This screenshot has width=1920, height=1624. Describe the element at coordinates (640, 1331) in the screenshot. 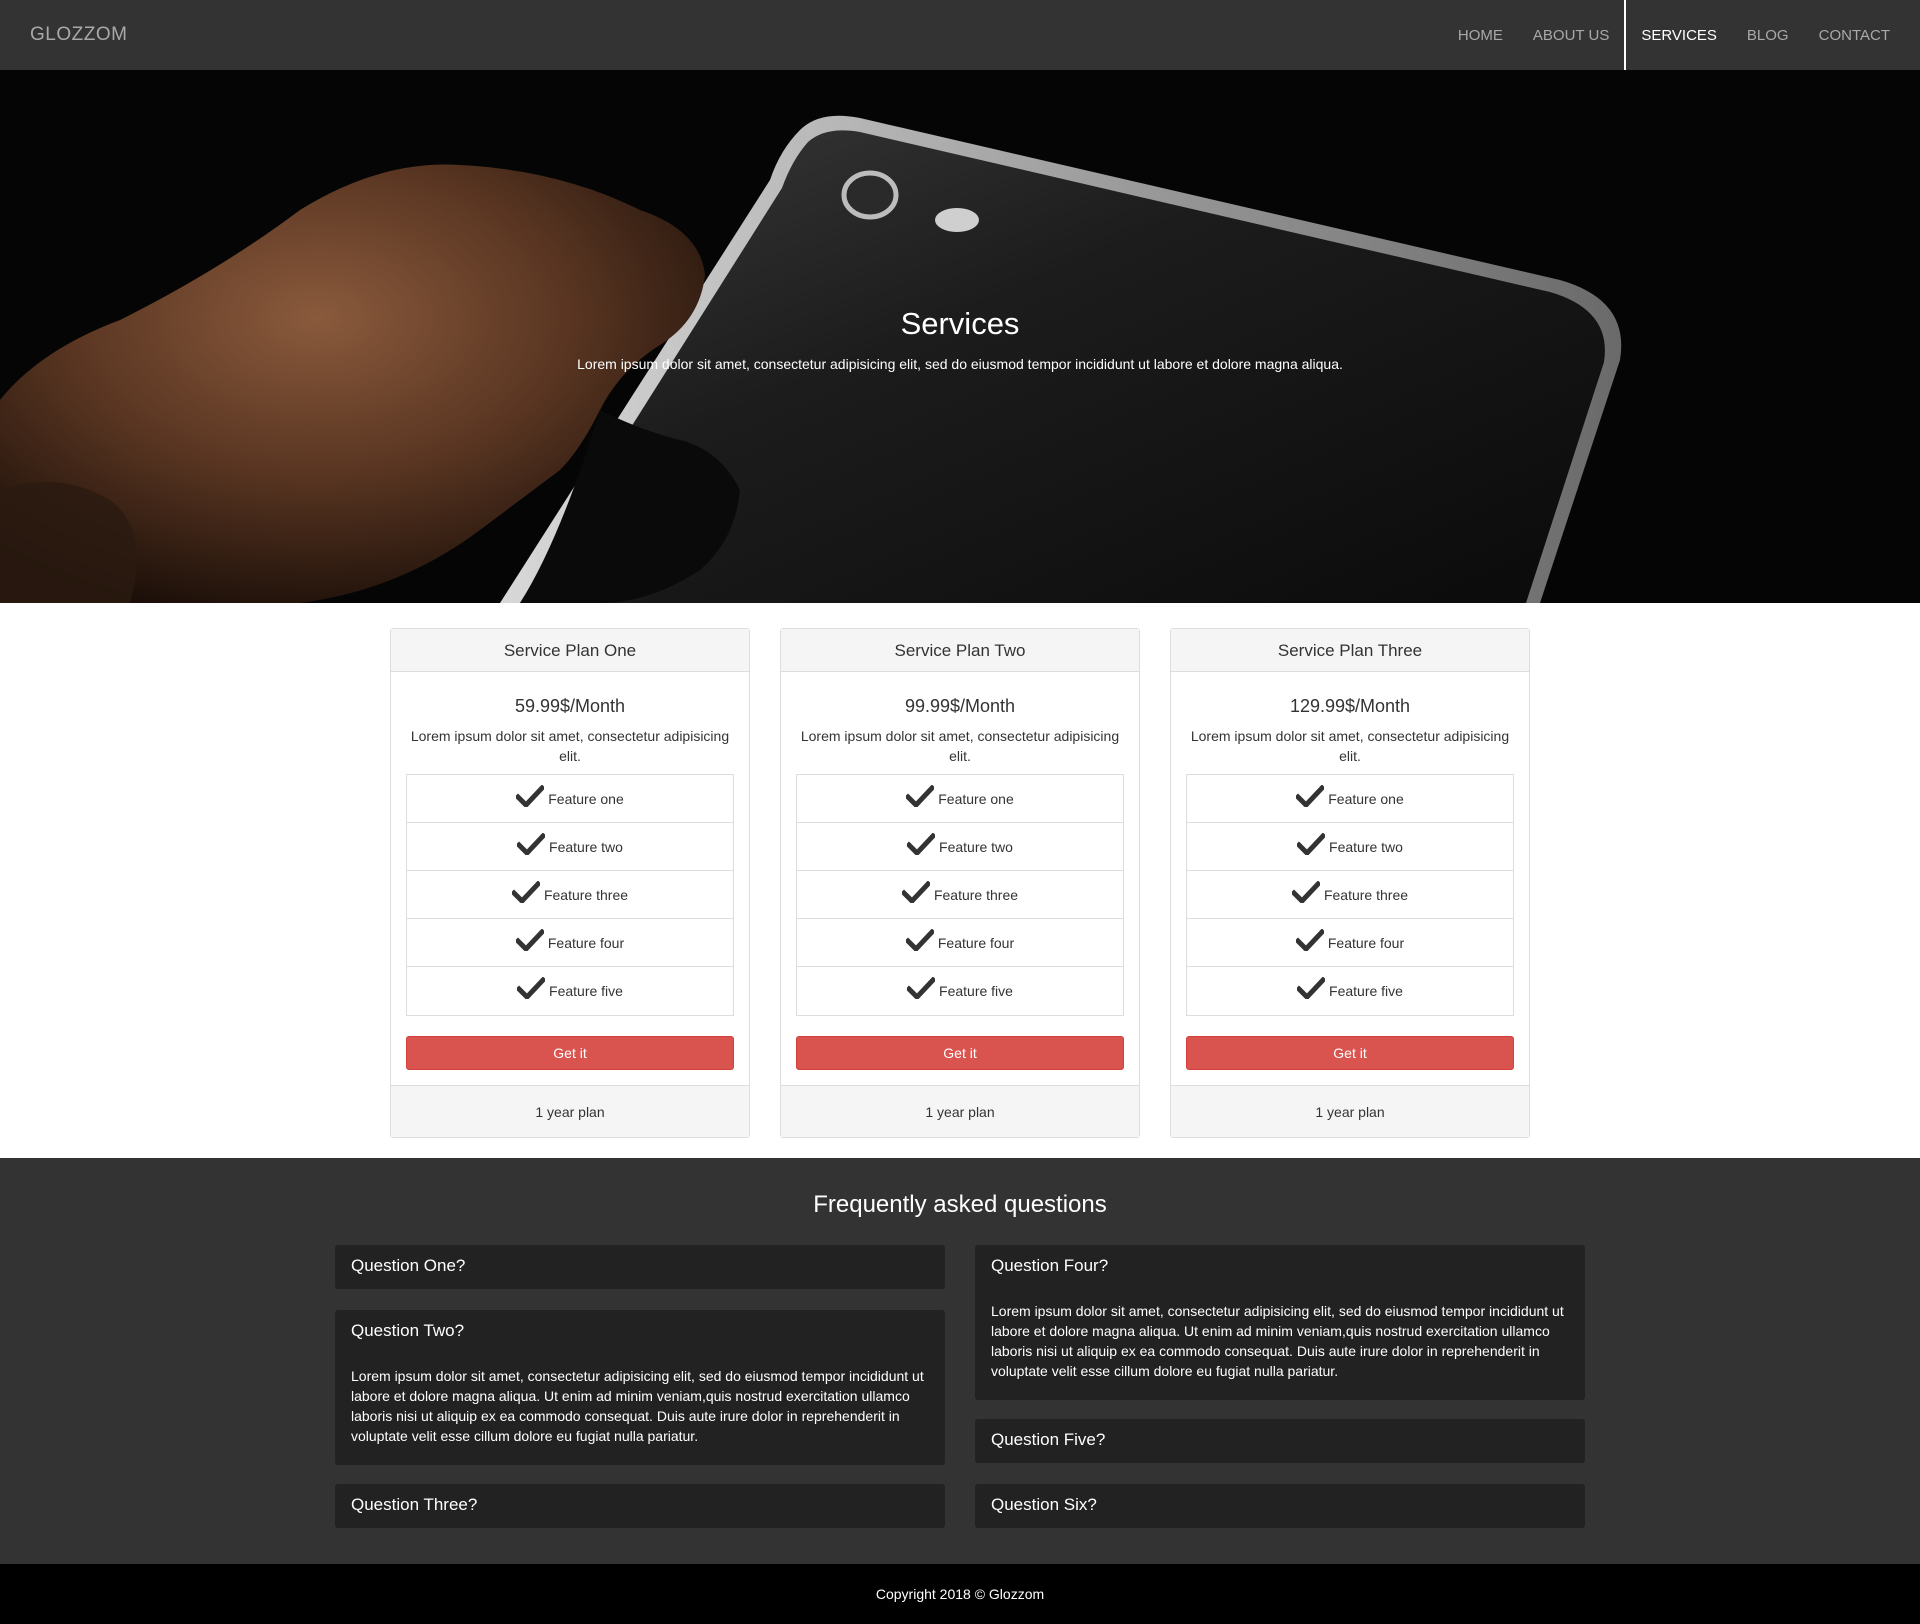

I see `faq-question: Question Two?` at that location.